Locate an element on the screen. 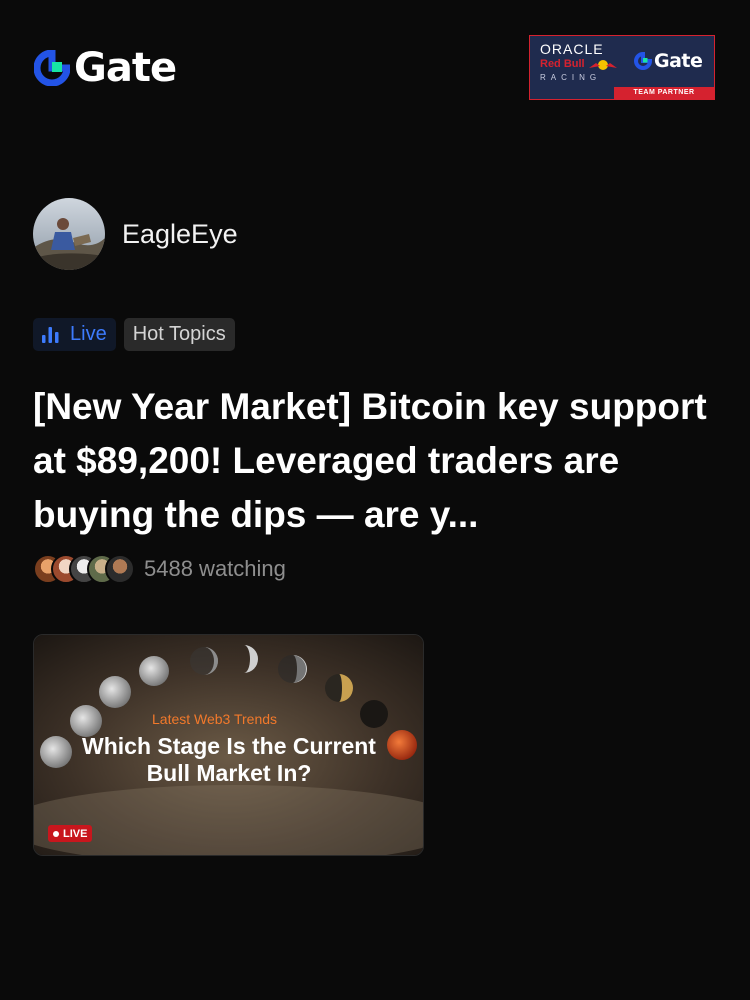 This screenshot has height=1000, width=750. racing-wordmark: RACING is located at coordinates (571, 77).